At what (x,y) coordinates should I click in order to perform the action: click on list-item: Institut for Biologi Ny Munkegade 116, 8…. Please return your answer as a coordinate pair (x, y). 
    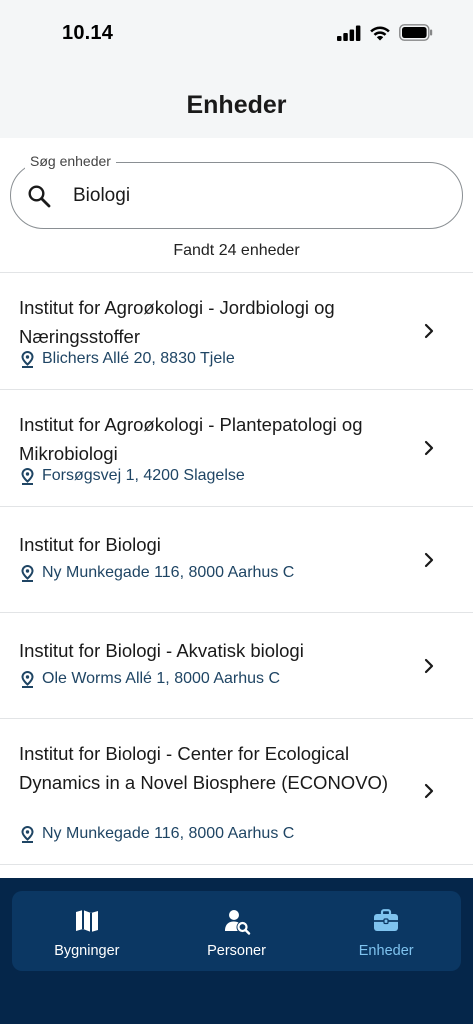
    Looking at the image, I should click on (236, 560).